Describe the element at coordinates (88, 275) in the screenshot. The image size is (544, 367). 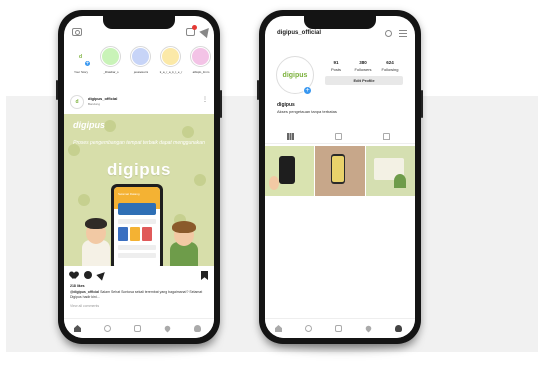
I see `comment-icon` at that location.